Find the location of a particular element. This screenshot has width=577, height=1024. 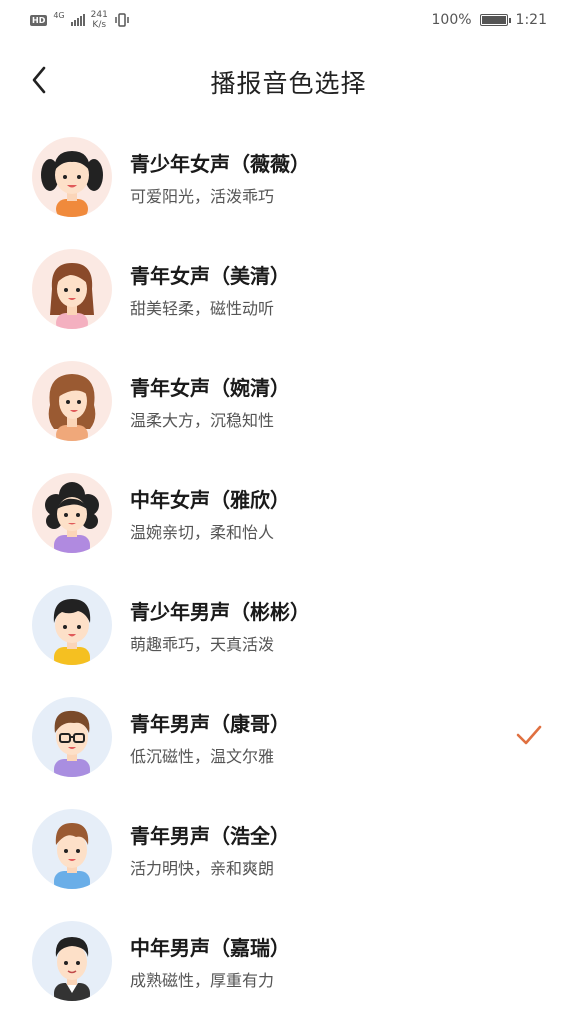

voice-item-selected: 青年男声（康哥） 低沉磁性，温文尔雅 is located at coordinates (288, 736).